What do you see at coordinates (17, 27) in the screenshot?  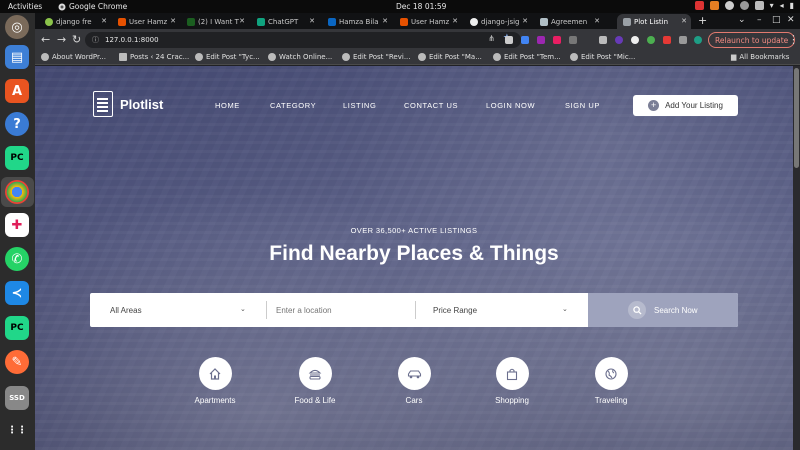 I see `camera-app-icon: ◎` at bounding box center [17, 27].